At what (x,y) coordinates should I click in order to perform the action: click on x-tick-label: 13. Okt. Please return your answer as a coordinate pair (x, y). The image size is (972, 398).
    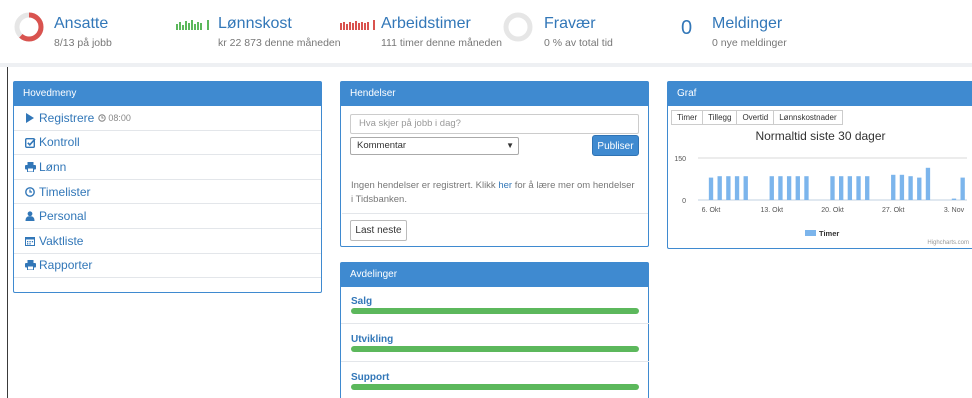
    Looking at the image, I should click on (771, 210).